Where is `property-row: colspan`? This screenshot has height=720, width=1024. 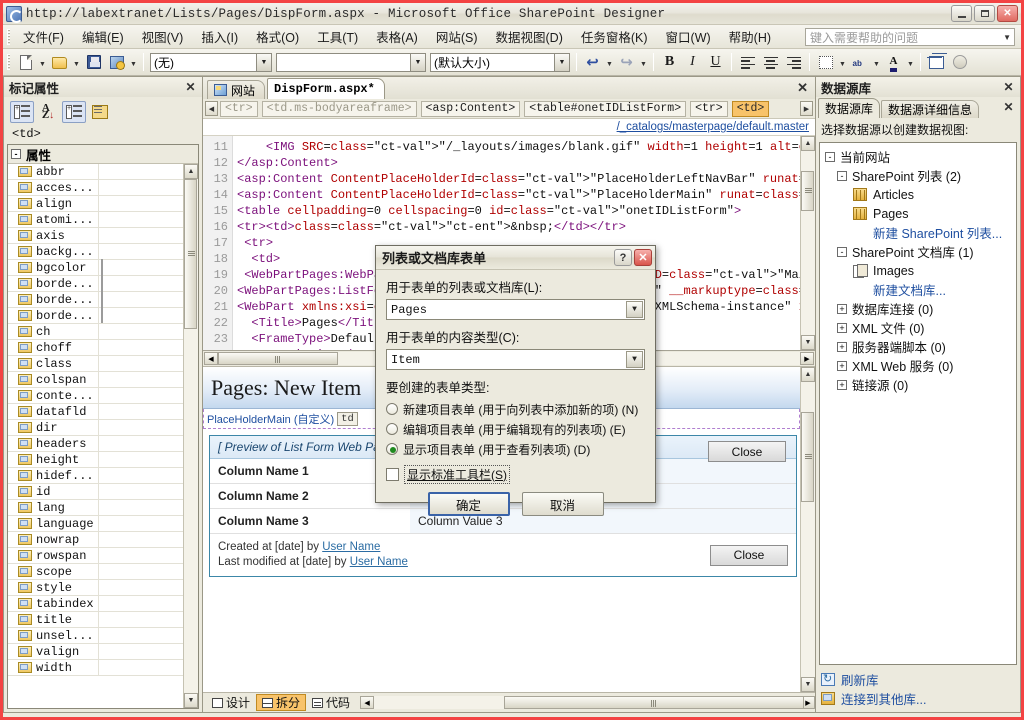 property-row: colspan is located at coordinates (95, 379).